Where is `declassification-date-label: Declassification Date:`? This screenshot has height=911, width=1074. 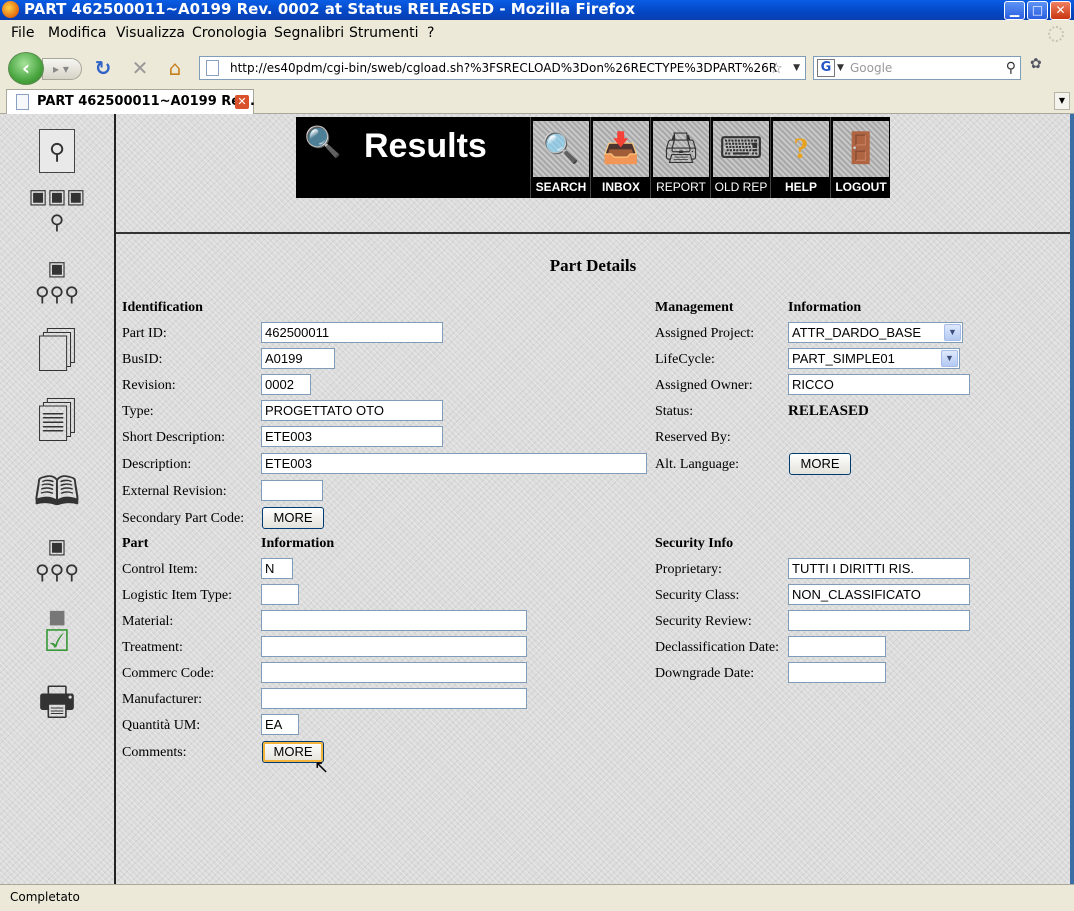 declassification-date-label: Declassification Date: is located at coordinates (717, 647).